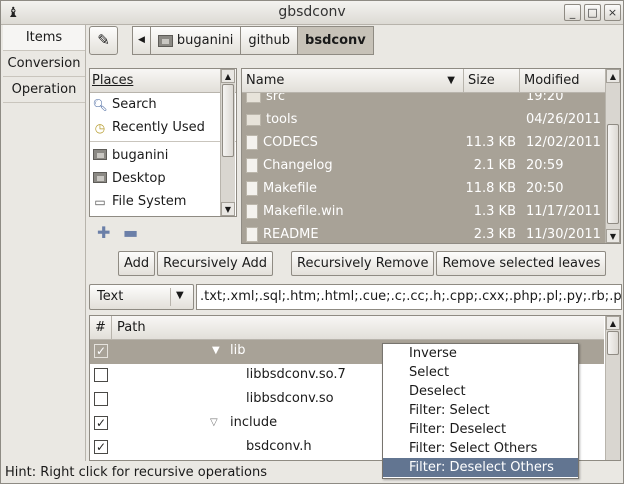  What do you see at coordinates (494, 234) in the screenshot?
I see `file-size: 2.3 KB` at bounding box center [494, 234].